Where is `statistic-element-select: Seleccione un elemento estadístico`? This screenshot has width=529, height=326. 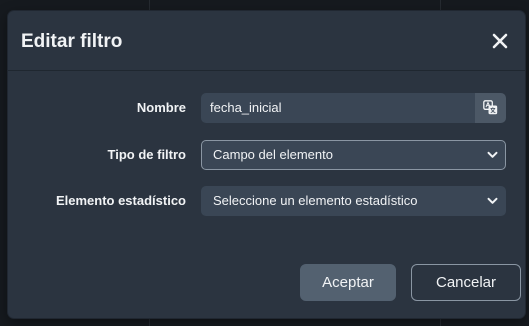 statistic-element-select: Seleccione un elemento estadístico is located at coordinates (353, 201).